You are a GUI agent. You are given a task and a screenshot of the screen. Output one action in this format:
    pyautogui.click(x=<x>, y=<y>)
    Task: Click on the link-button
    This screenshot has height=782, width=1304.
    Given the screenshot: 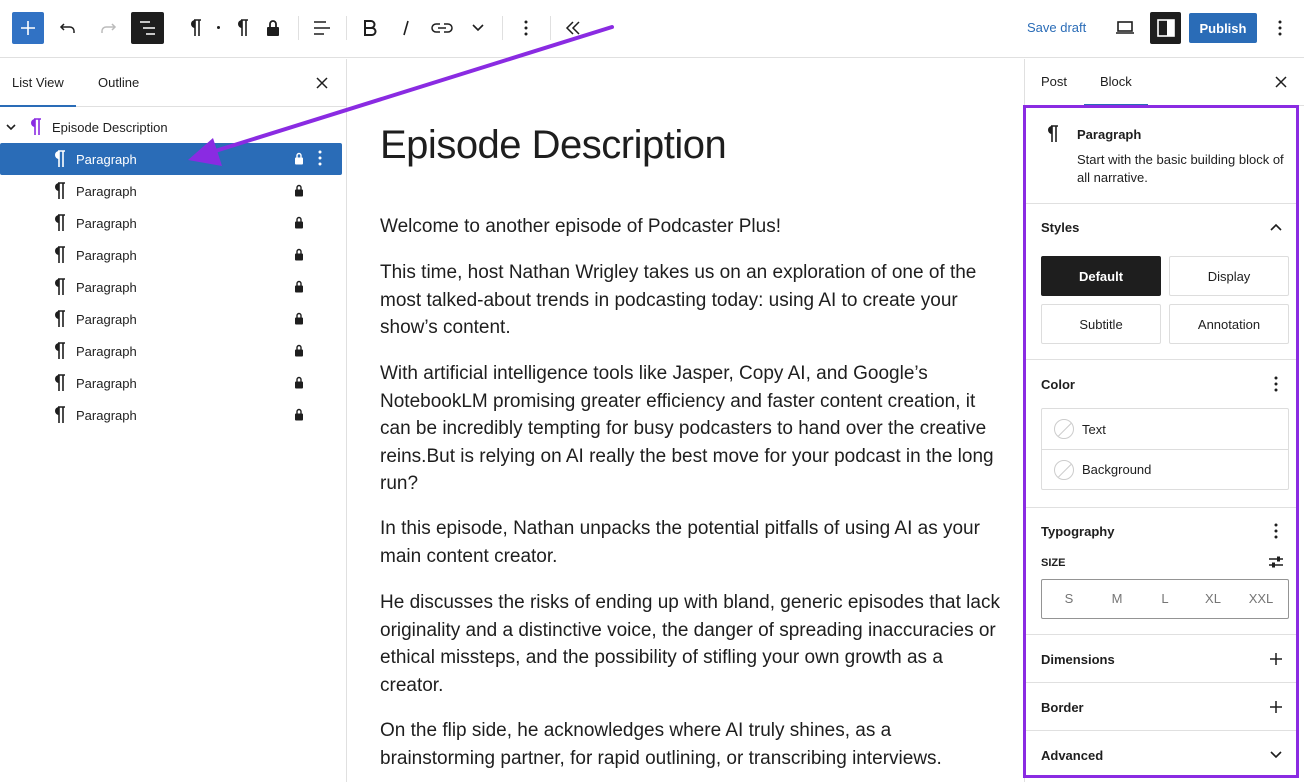 What is the action you would take?
    pyautogui.click(x=442, y=28)
    